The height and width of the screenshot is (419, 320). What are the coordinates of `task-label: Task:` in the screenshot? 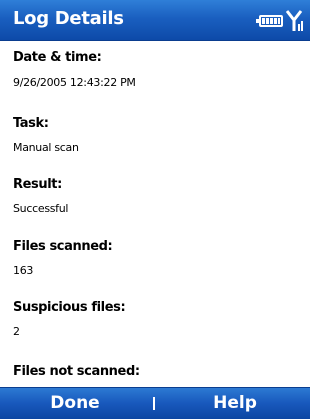 It's located at (31, 123).